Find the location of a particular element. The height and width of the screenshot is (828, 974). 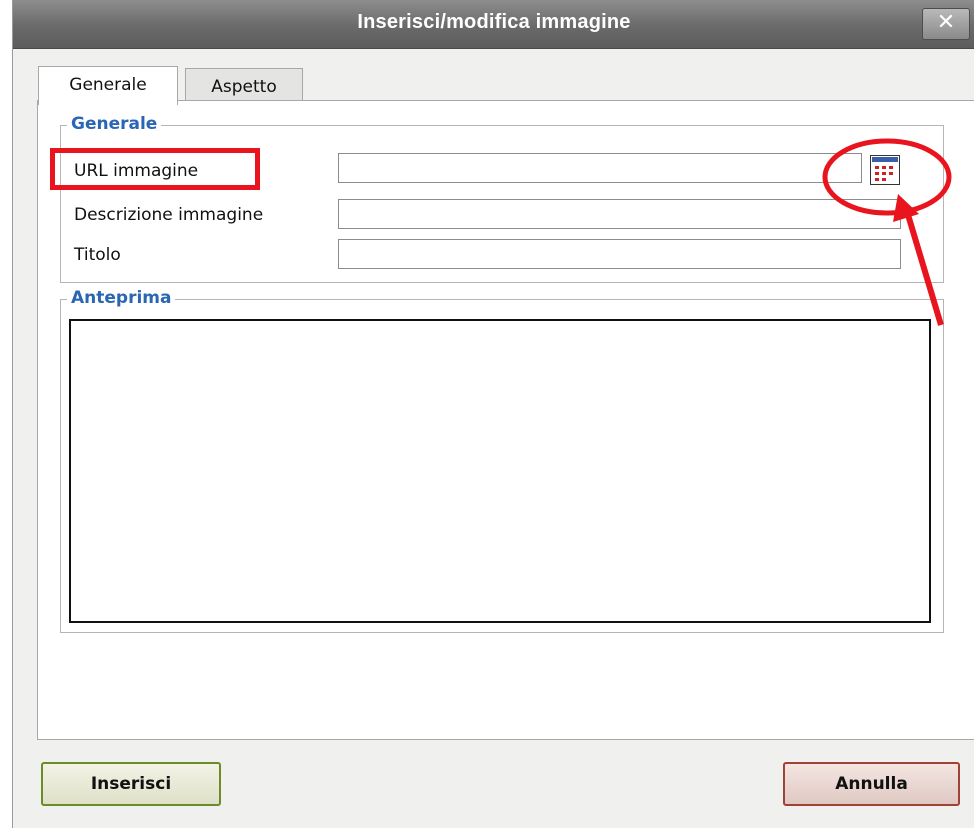

dialog-title: Inserisci/modifica immagine is located at coordinates (494, 22).